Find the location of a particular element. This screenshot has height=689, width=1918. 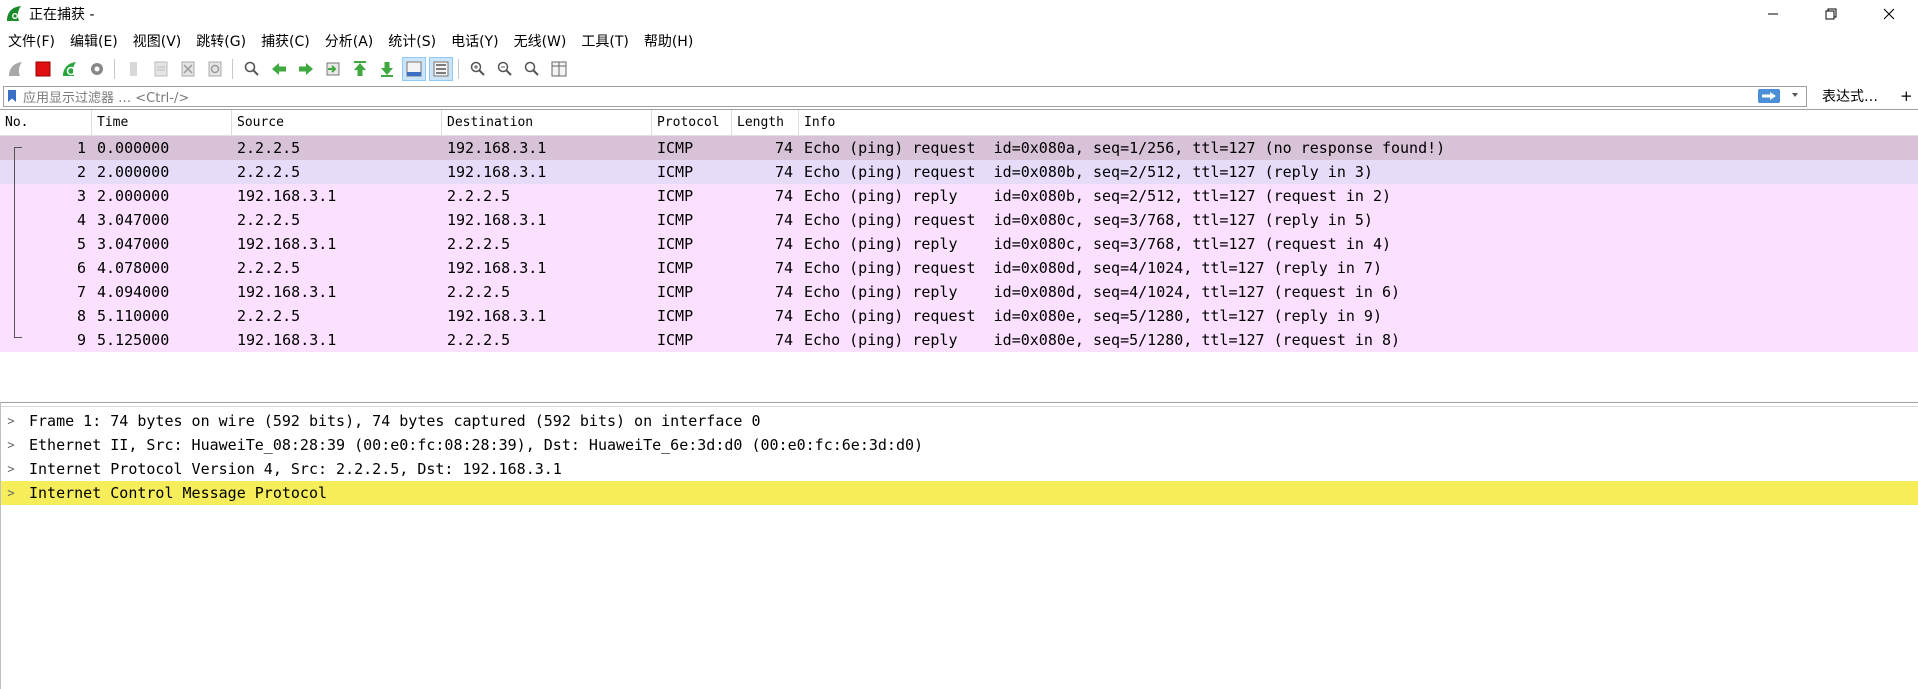

start-capture-icon is located at coordinates (15, 69).